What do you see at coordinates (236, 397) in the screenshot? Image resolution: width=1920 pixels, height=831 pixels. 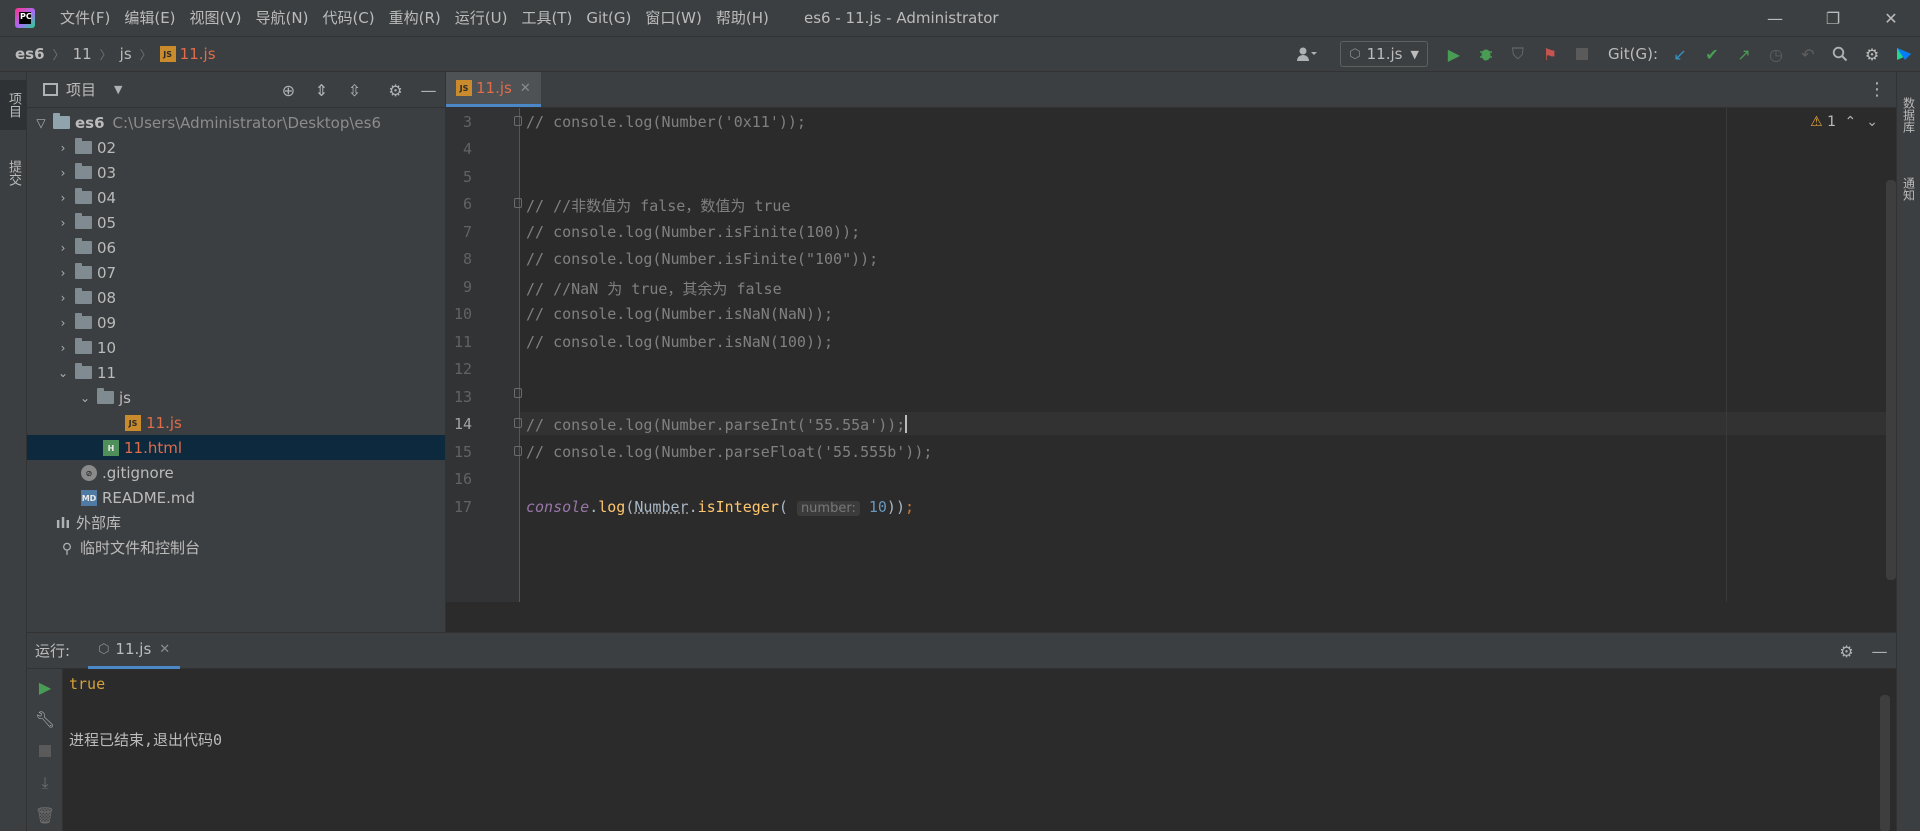 I see `tree-item-folder-js: ⌄ js` at bounding box center [236, 397].